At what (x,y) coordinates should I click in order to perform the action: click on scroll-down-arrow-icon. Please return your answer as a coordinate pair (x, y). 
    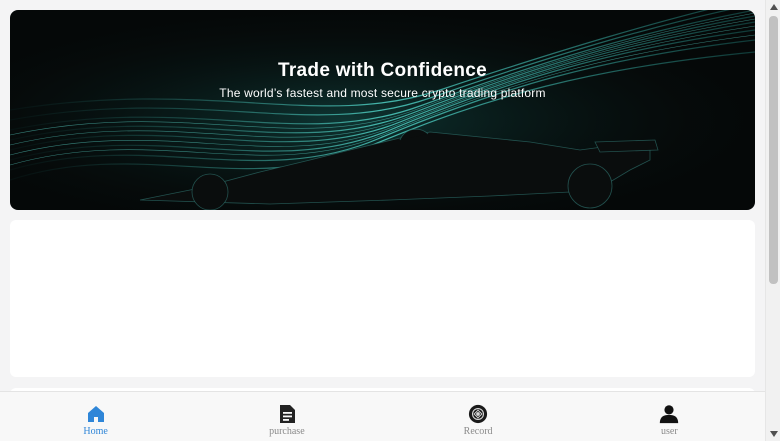
    Looking at the image, I should click on (773, 434).